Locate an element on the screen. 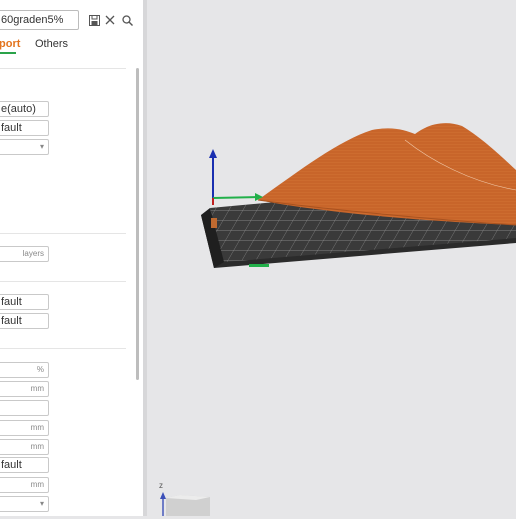 The image size is (516, 519). search-icon is located at coordinates (127, 20).